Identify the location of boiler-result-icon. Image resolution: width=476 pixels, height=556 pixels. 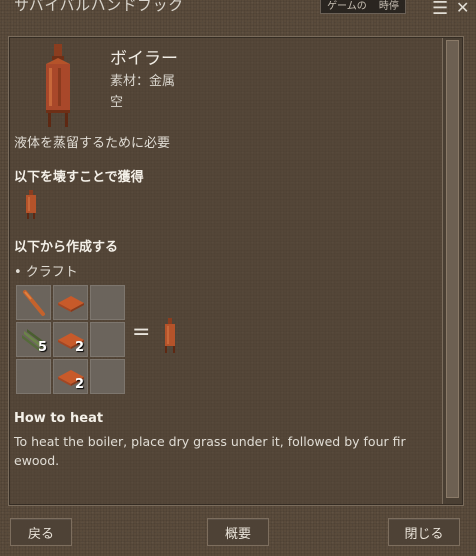
(170, 336).